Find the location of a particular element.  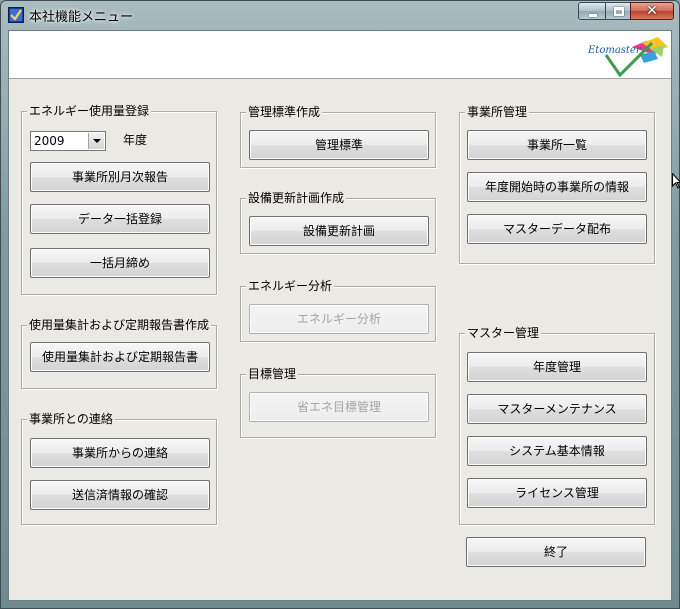

chevron-down-icon is located at coordinates (97, 141).